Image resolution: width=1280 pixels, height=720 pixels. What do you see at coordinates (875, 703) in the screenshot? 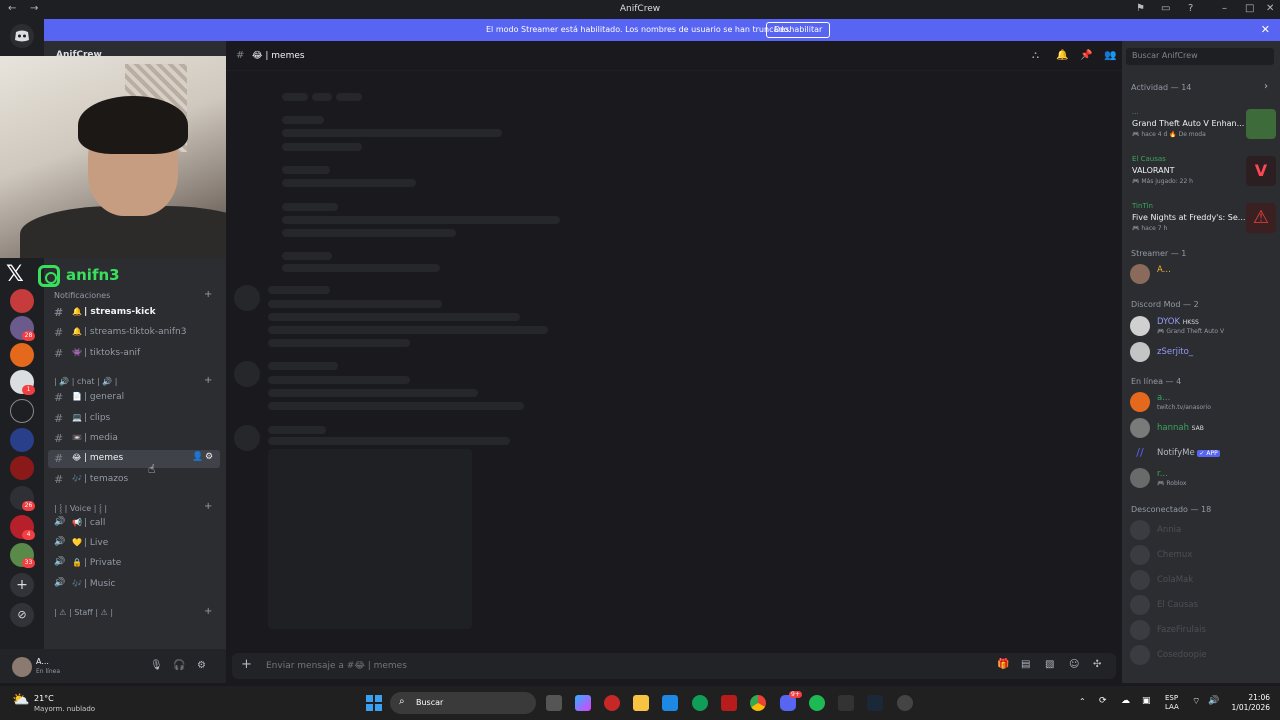
I see `steam-icon` at bounding box center [875, 703].